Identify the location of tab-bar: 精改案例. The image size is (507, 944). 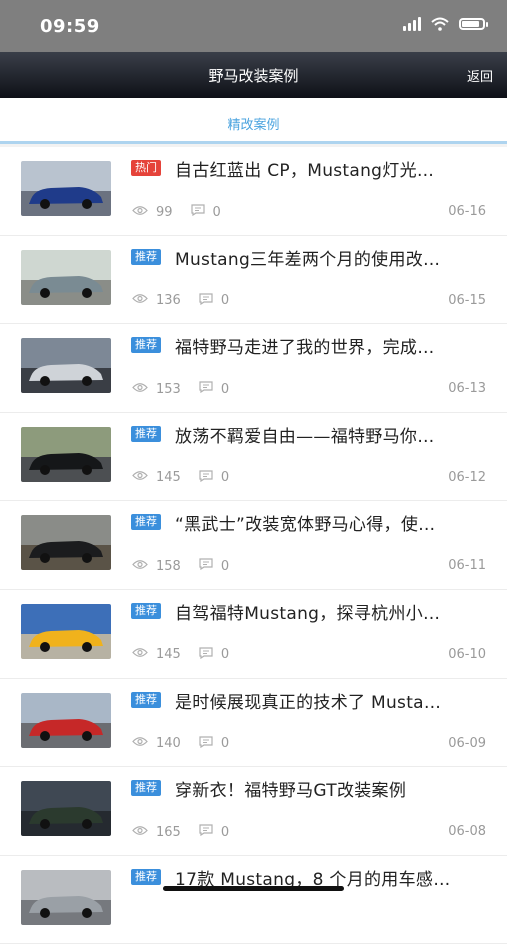
(253, 121).